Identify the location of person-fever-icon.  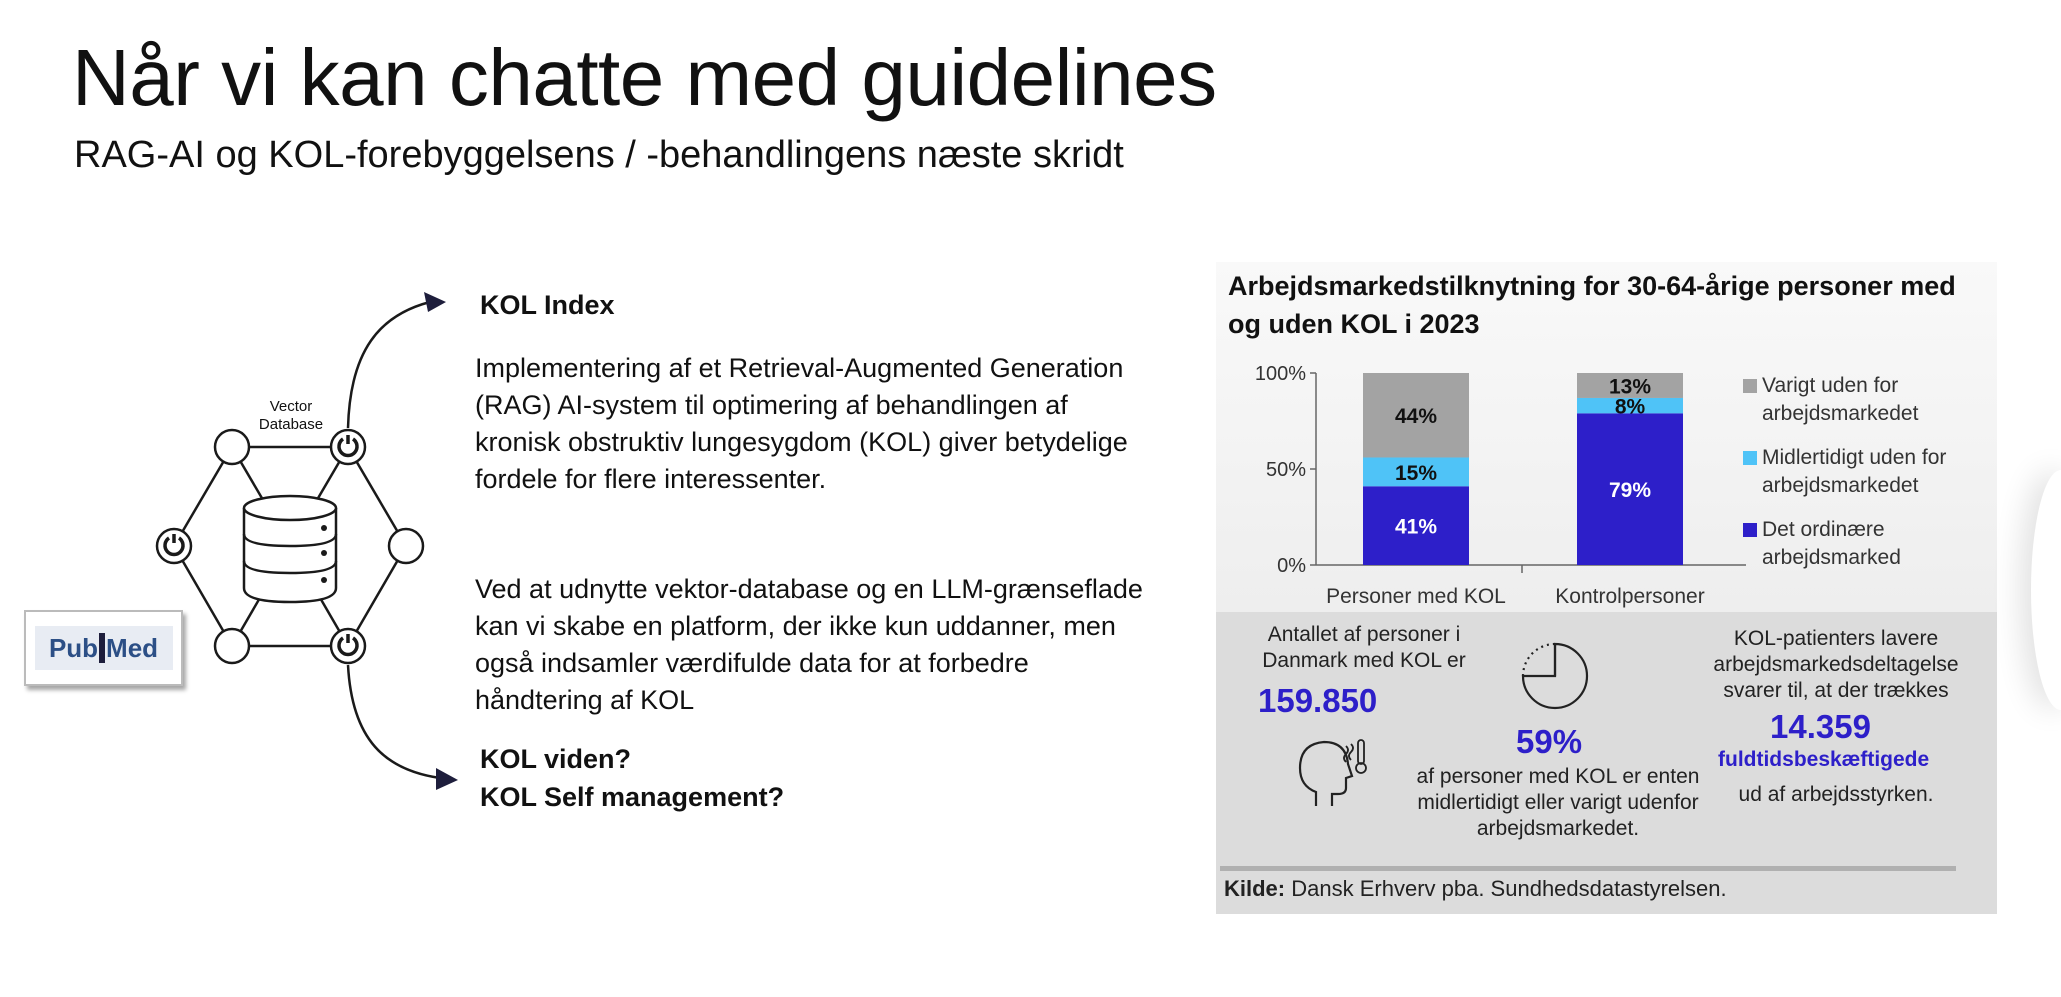
(1332, 772).